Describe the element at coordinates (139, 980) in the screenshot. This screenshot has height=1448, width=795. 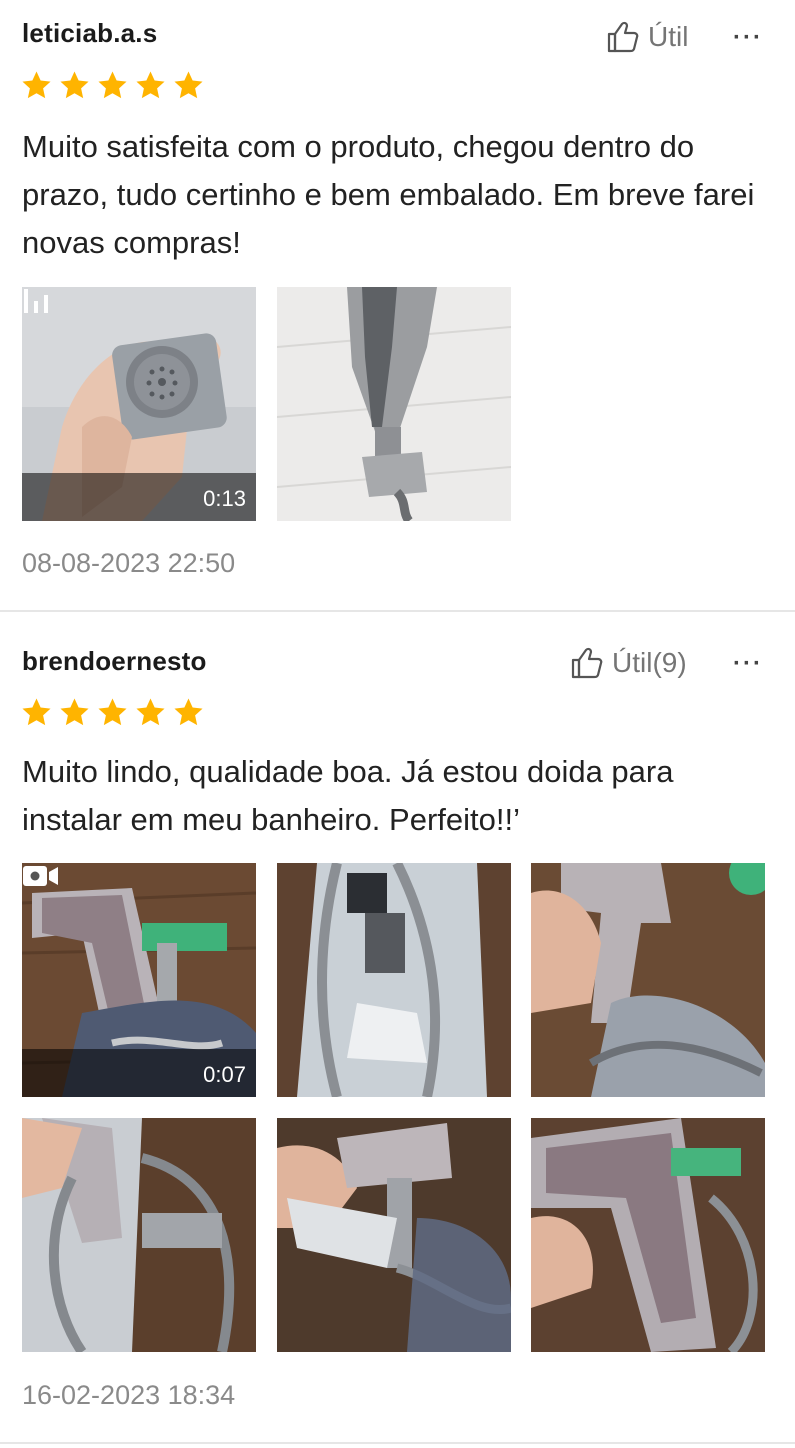
I see `review-video-thumbnail: 0:07` at that location.